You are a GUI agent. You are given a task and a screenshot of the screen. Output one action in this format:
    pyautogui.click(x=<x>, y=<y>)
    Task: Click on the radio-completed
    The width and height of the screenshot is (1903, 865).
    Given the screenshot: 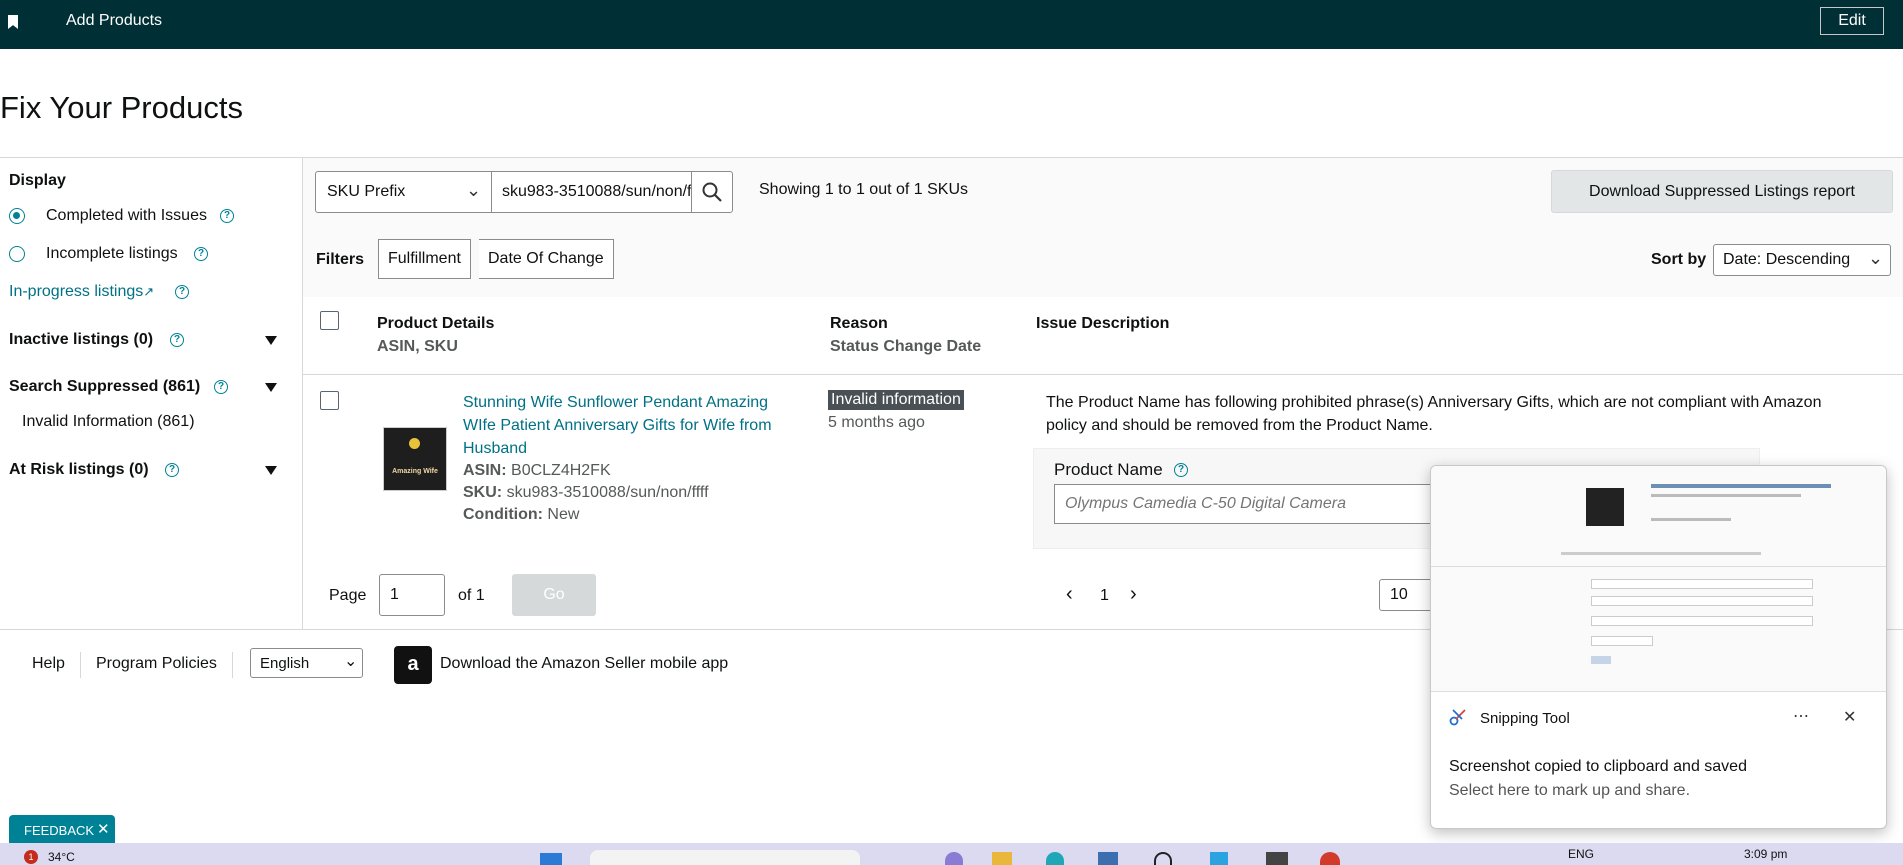 What is the action you would take?
    pyautogui.click(x=17, y=216)
    